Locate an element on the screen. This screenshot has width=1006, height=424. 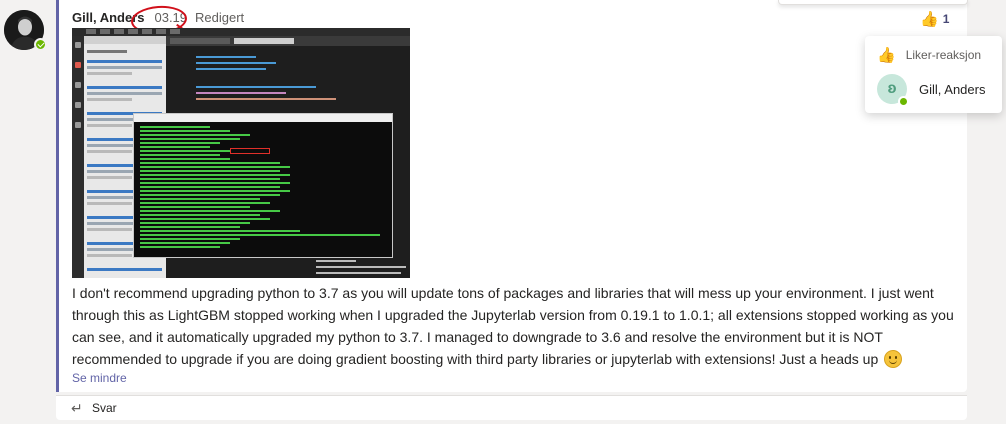
screenshot-terminal-window is located at coordinates (263, 185).